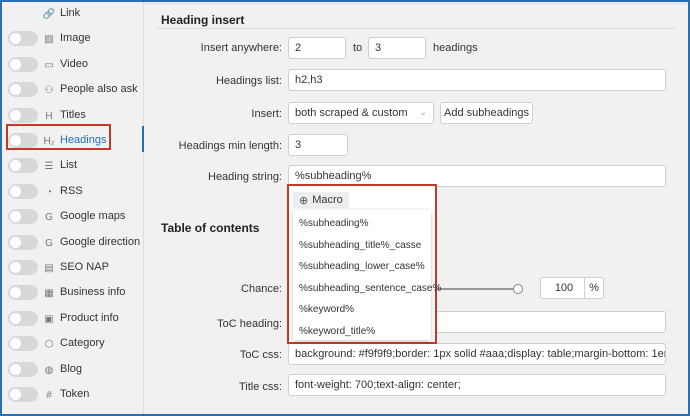 The height and width of the screenshot is (416, 690). Describe the element at coordinates (49, 395) in the screenshot. I see `hash-icon: #` at that location.